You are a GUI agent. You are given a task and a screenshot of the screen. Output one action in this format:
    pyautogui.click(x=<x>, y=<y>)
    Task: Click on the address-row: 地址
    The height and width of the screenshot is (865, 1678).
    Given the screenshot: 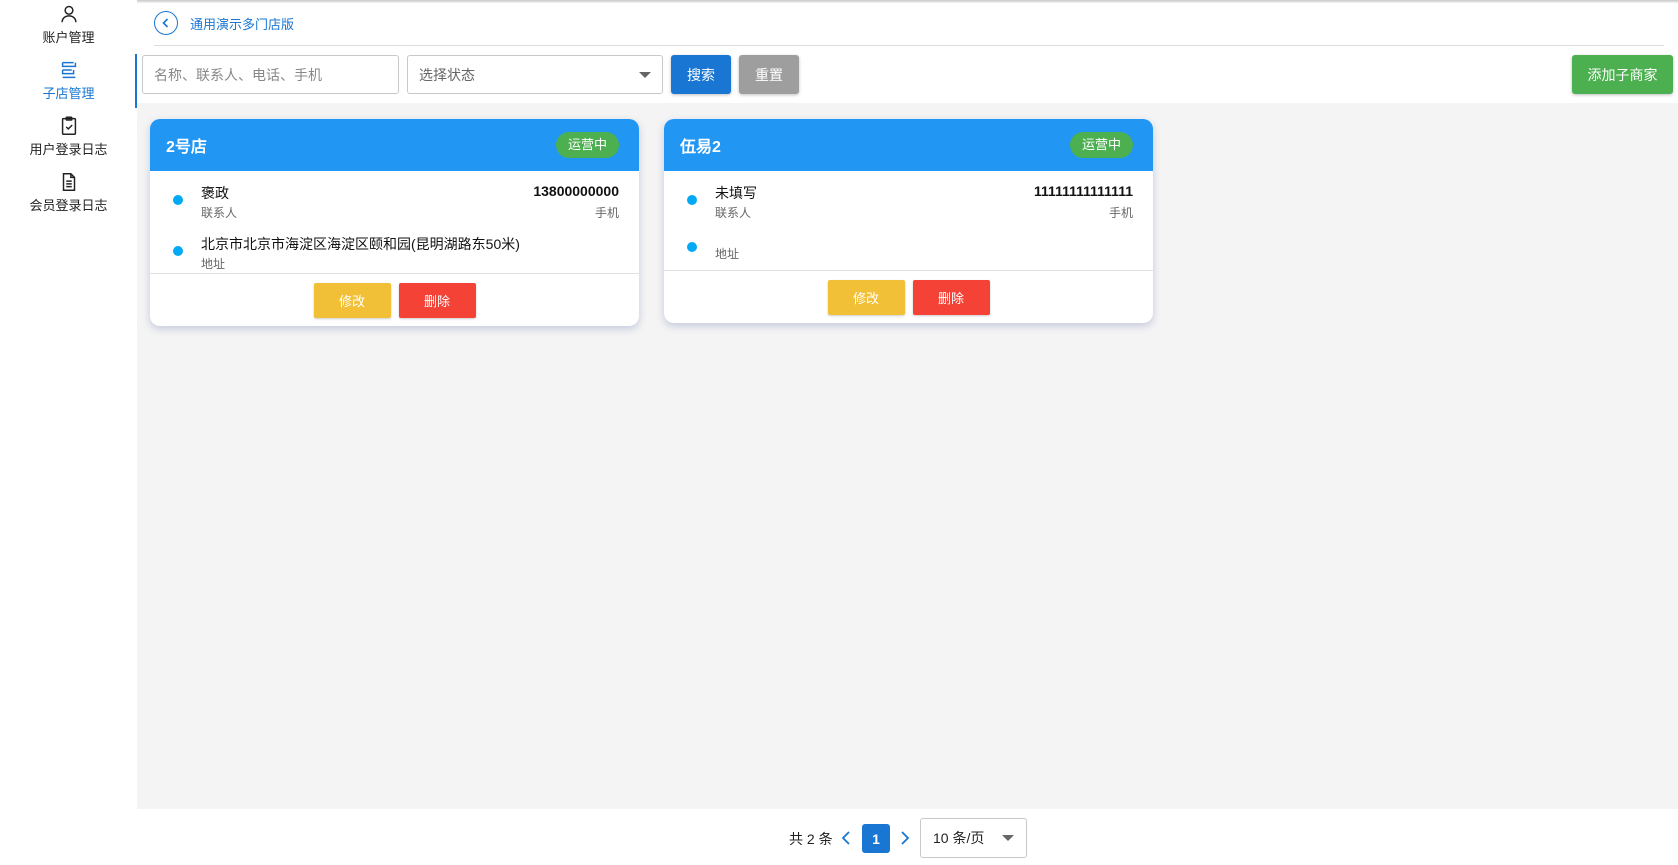 What is the action you would take?
    pyautogui.click(x=908, y=246)
    